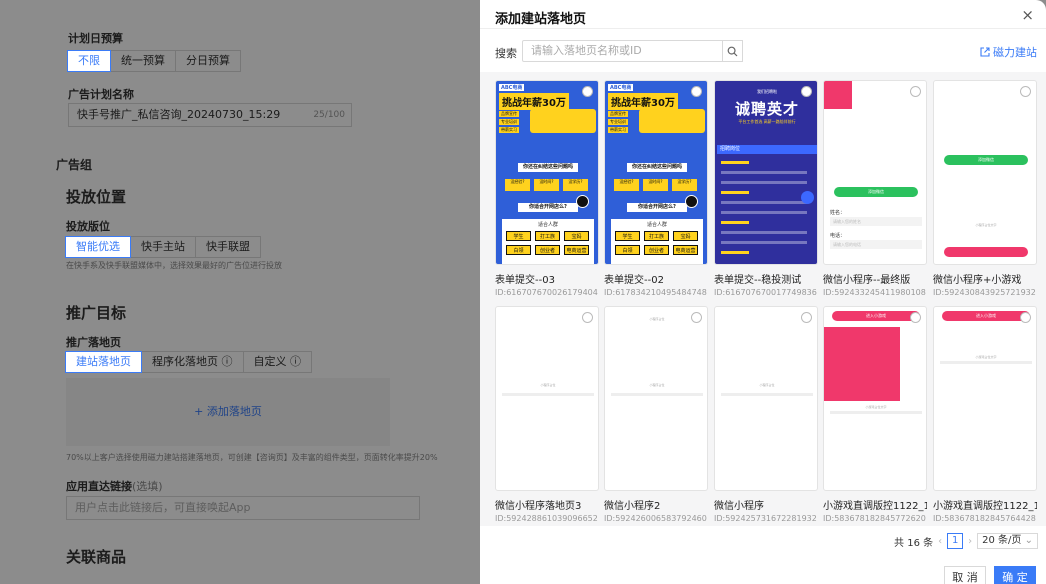 The width and height of the screenshot is (1046, 584). Describe the element at coordinates (985, 506) in the screenshot. I see `card-name: 小游戏直调版控1122_1` at that location.